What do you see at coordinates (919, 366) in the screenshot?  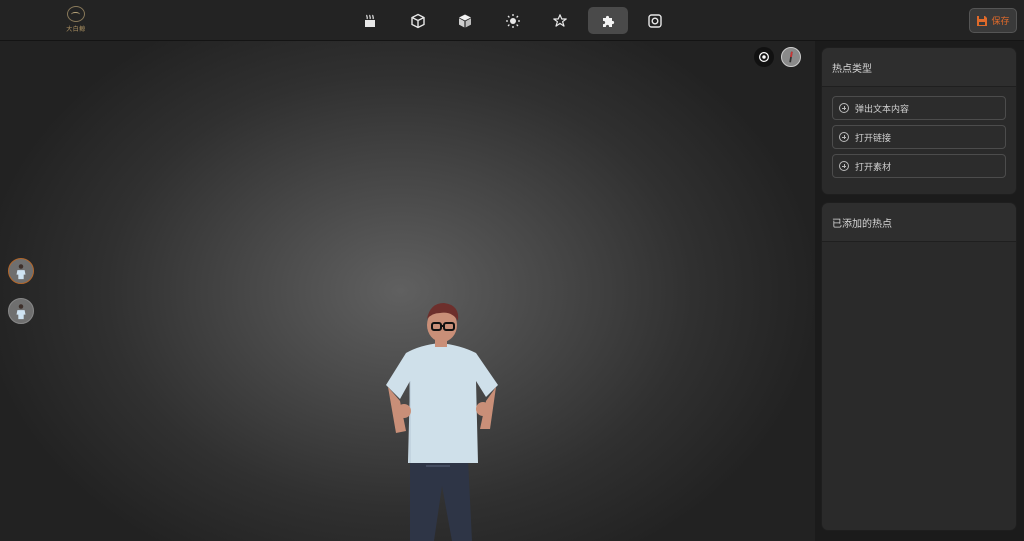 I see `added-hotspots-panel: 已添加的热点` at bounding box center [919, 366].